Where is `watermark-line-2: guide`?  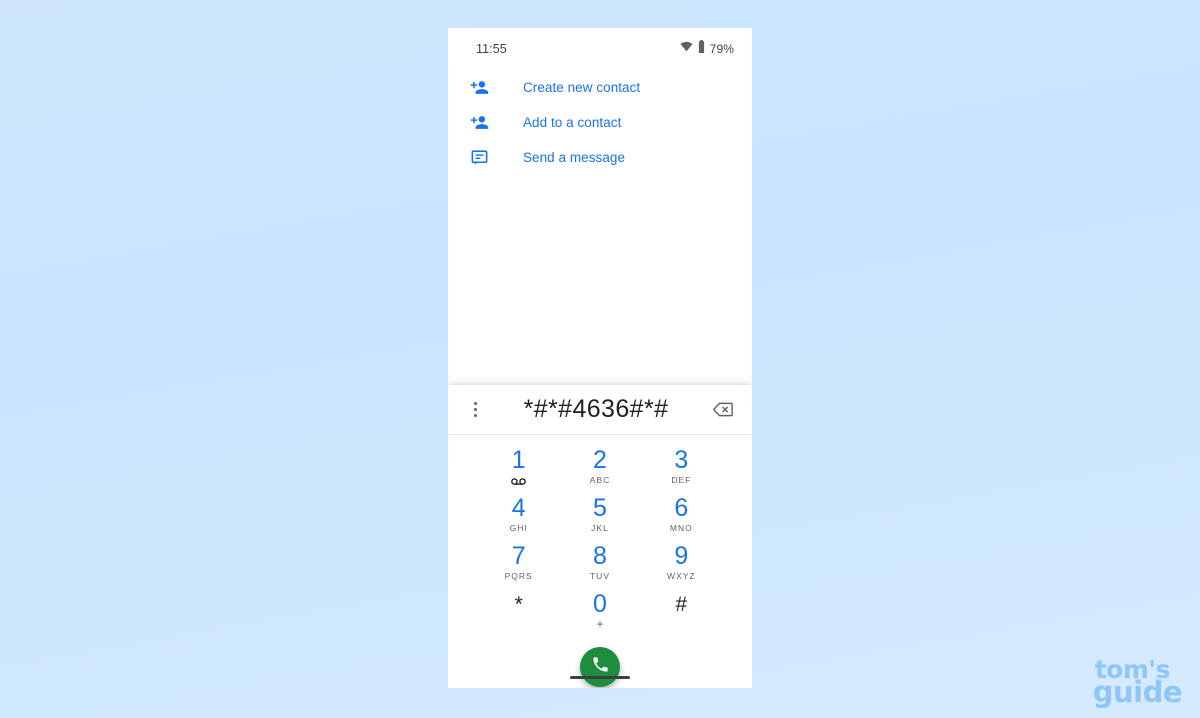
watermark-line-2: guide is located at coordinates (1137, 691).